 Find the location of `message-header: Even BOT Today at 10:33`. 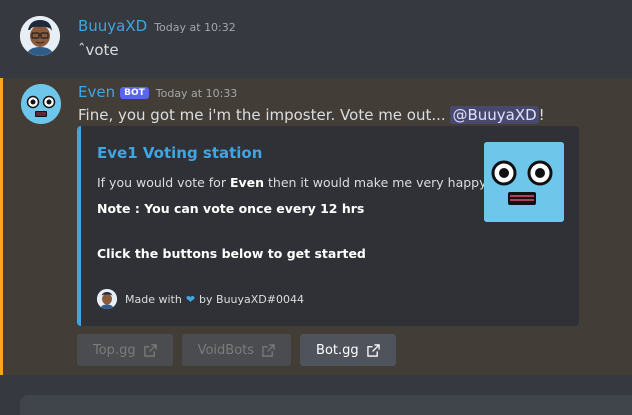

message-header: Even BOT Today at 10:33 is located at coordinates (157, 92).